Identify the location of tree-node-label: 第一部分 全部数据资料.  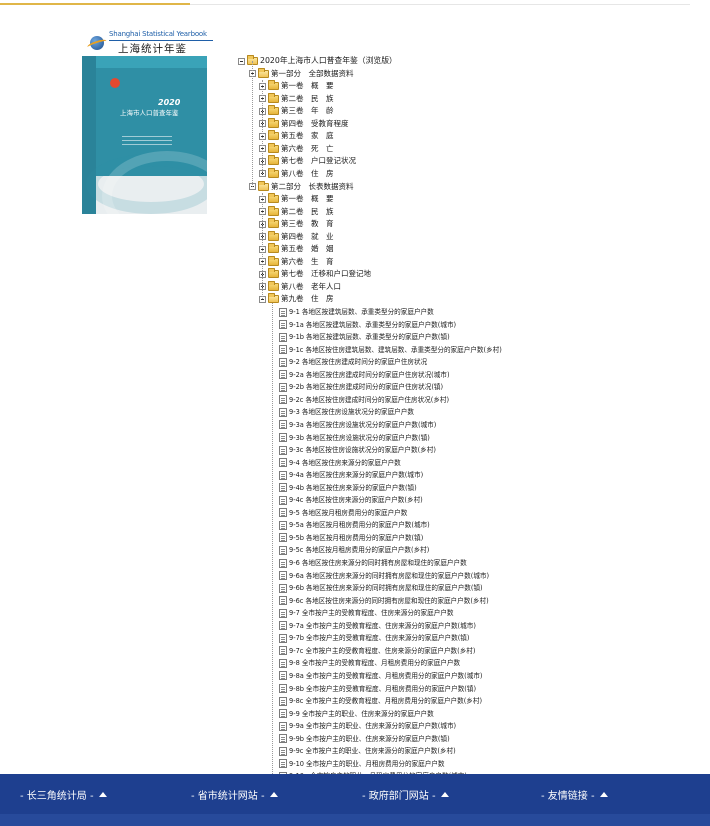
(312, 73).